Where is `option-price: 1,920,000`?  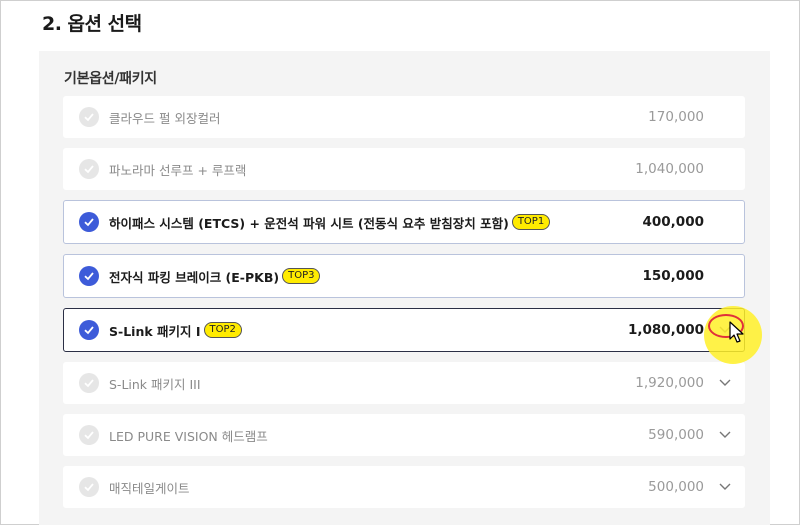
option-price: 1,920,000 is located at coordinates (669, 383).